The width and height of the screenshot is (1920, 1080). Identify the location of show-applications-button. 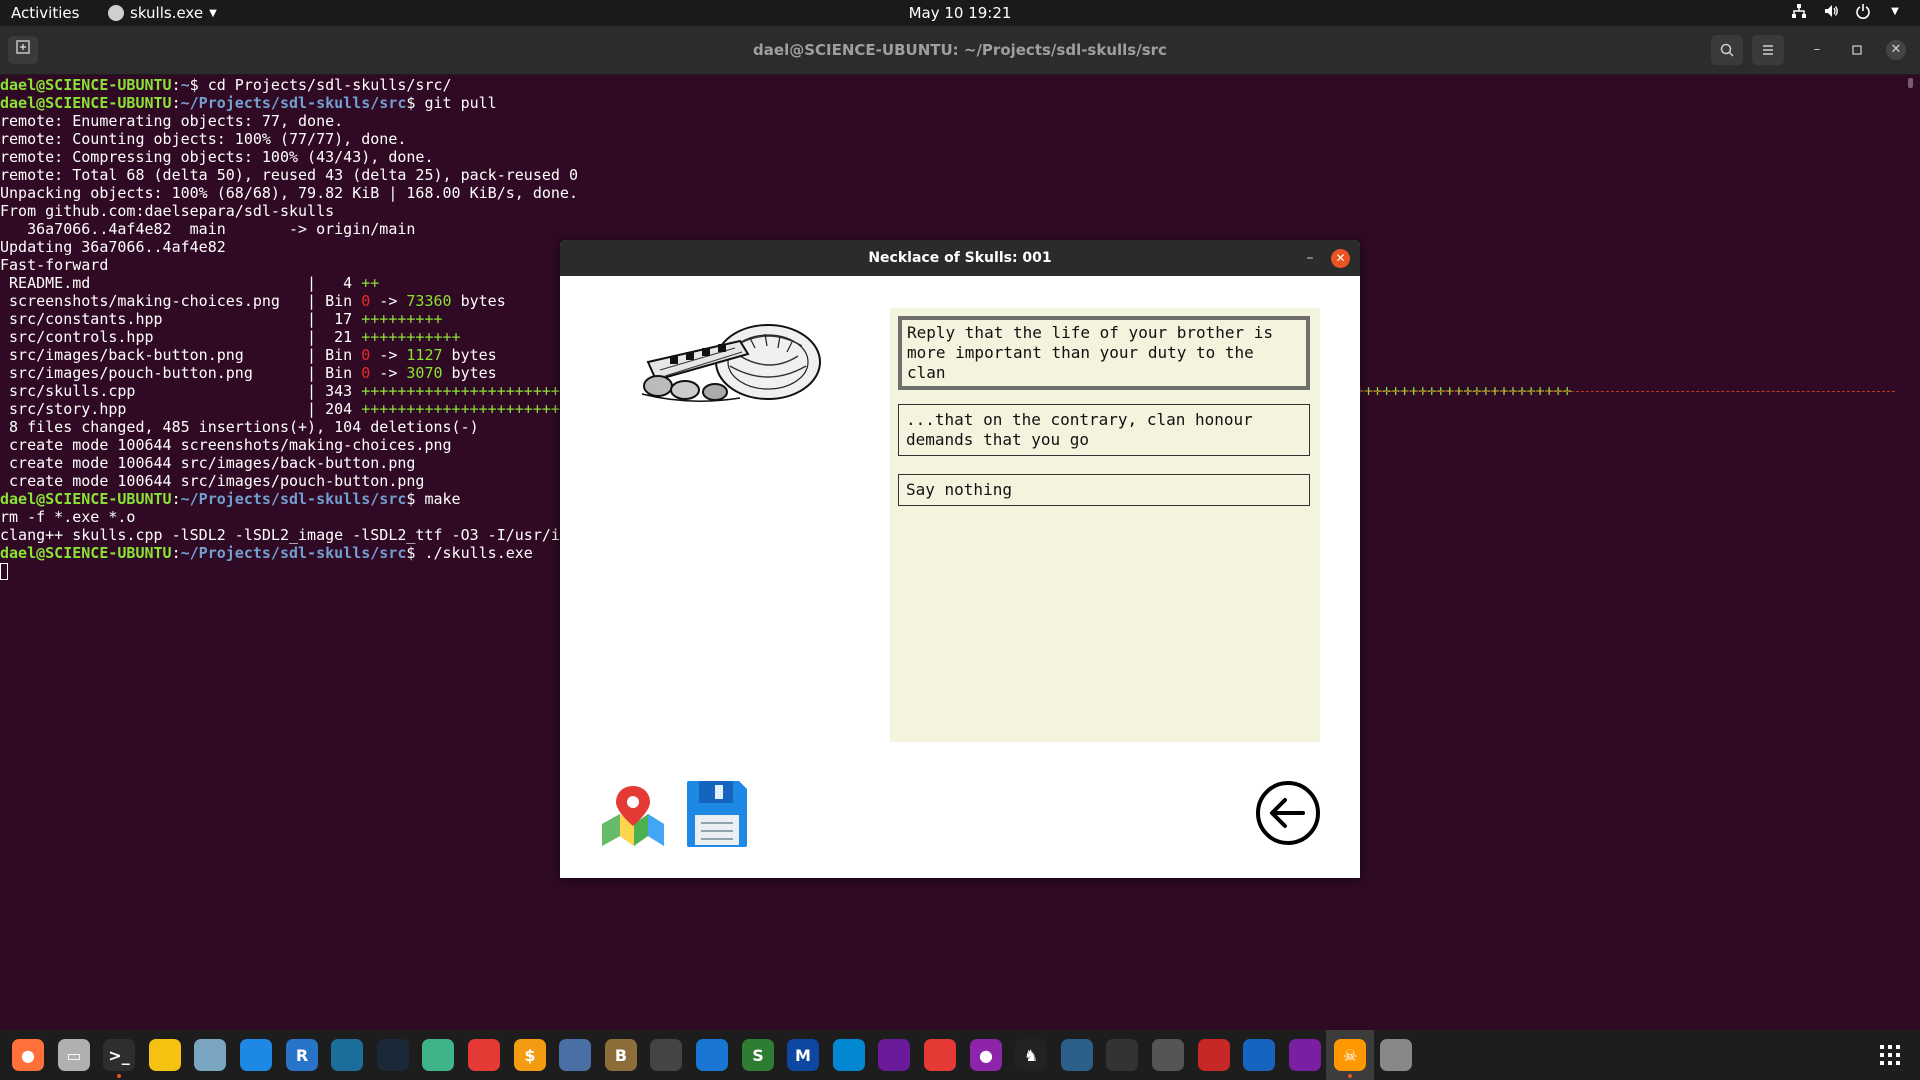
(1890, 1055).